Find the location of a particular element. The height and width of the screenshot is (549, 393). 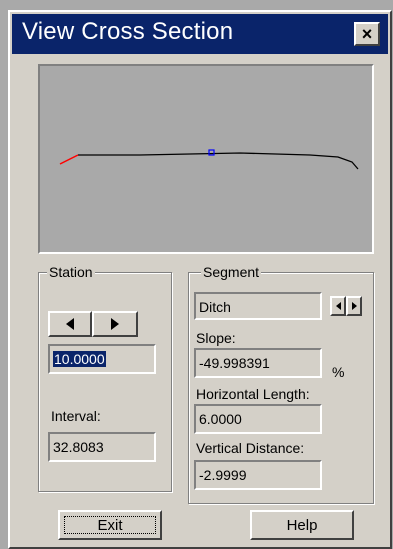

segment-name-field: Ditch is located at coordinates (258, 306).